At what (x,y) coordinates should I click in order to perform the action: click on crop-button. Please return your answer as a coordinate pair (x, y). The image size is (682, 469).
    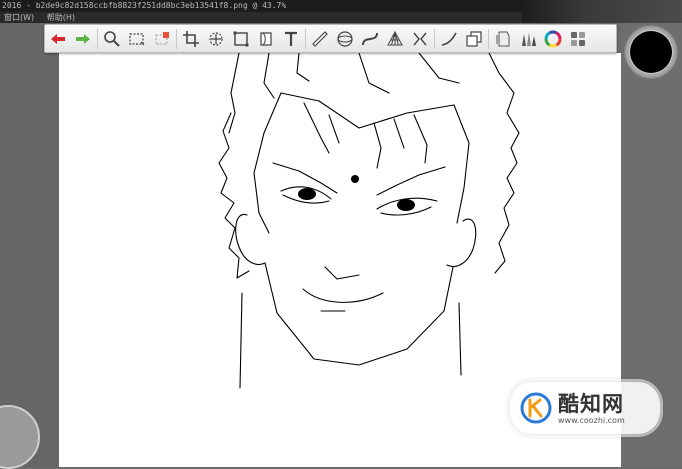
    Looking at the image, I should click on (191, 39).